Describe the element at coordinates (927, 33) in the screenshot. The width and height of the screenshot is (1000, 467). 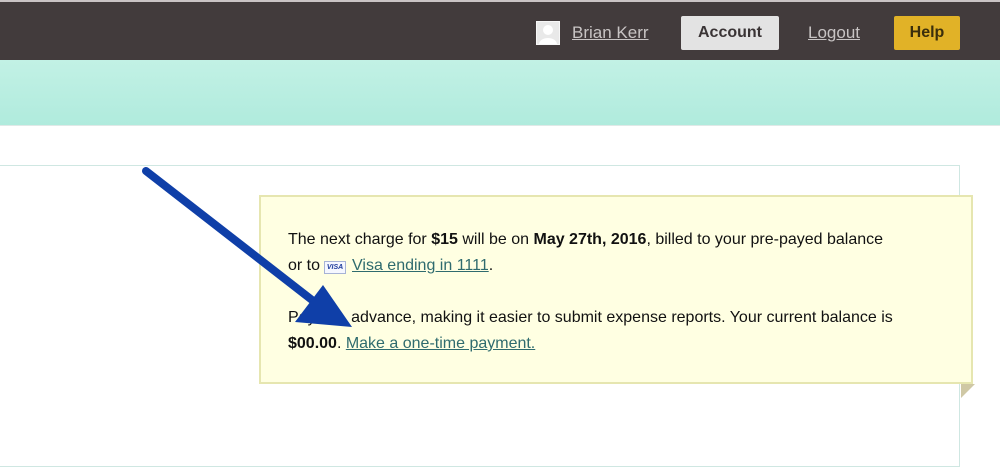
I see `help-button: Help` at that location.